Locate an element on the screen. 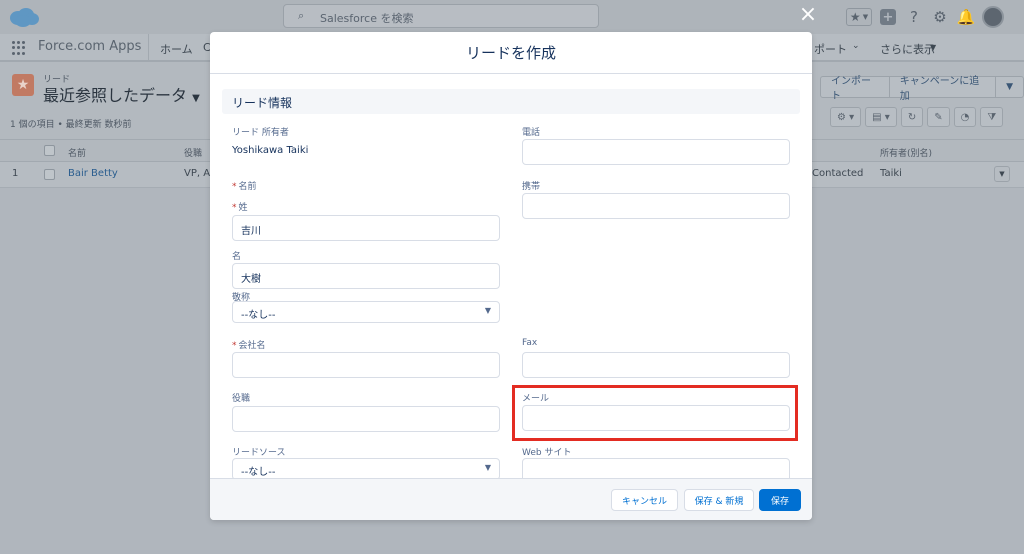  import-button: インポート is located at coordinates (855, 89).